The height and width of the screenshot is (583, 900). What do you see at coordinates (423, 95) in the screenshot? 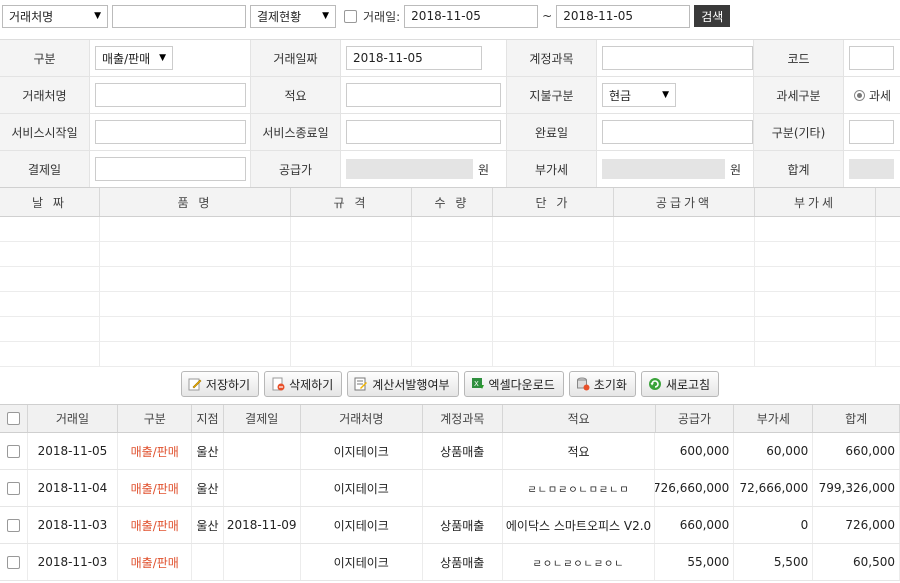
I see `memo-input` at bounding box center [423, 95].